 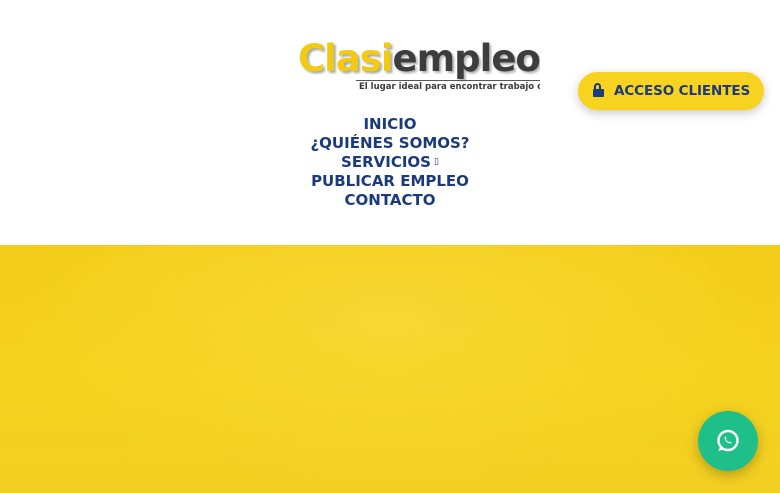 What do you see at coordinates (436, 162) in the screenshot?
I see `dropdown-caret-icon: ▯` at bounding box center [436, 162].